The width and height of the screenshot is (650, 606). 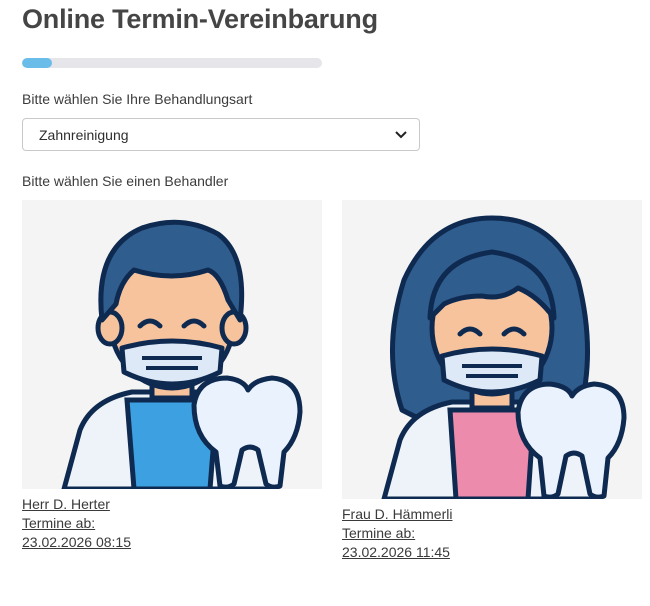 I want to click on appointment-date-link: 23.02.2026 11:45, so click(x=492, y=552).